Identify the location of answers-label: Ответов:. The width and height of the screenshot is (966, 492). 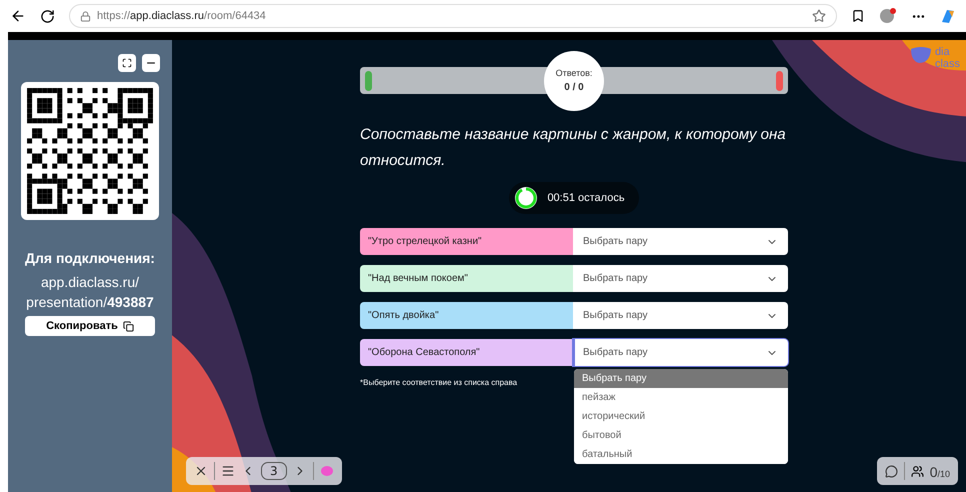
(574, 73).